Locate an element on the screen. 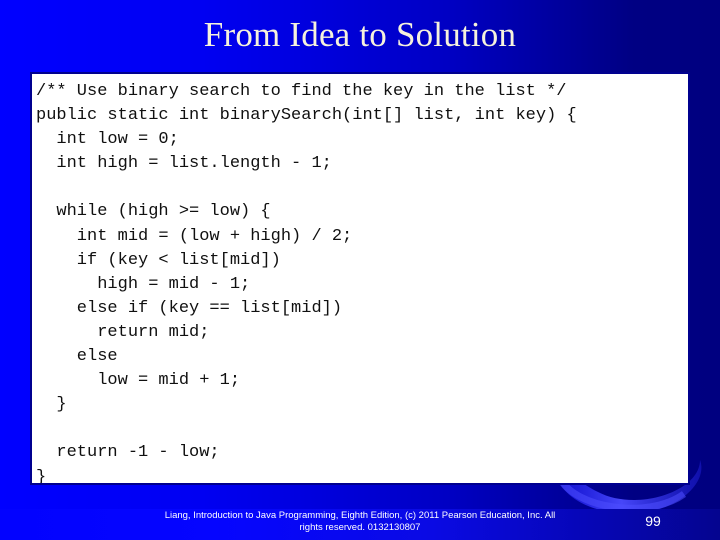 The height and width of the screenshot is (540, 720). code-line: low = mid + 1; is located at coordinates (138, 381).